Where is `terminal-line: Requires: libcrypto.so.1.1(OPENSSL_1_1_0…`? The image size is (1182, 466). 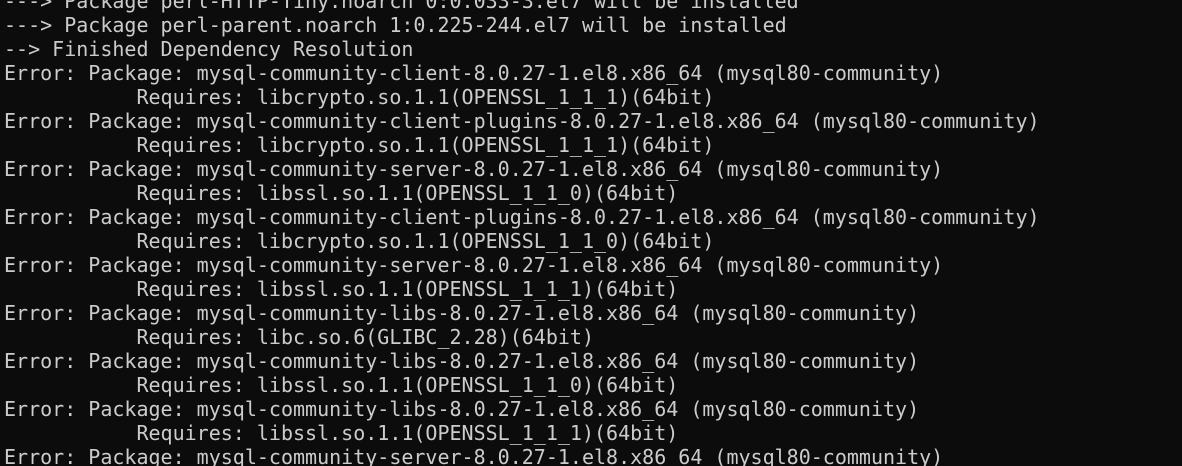 terminal-line: Requires: libcrypto.so.1.1(OPENSSL_1_1_0… is located at coordinates (359, 241).